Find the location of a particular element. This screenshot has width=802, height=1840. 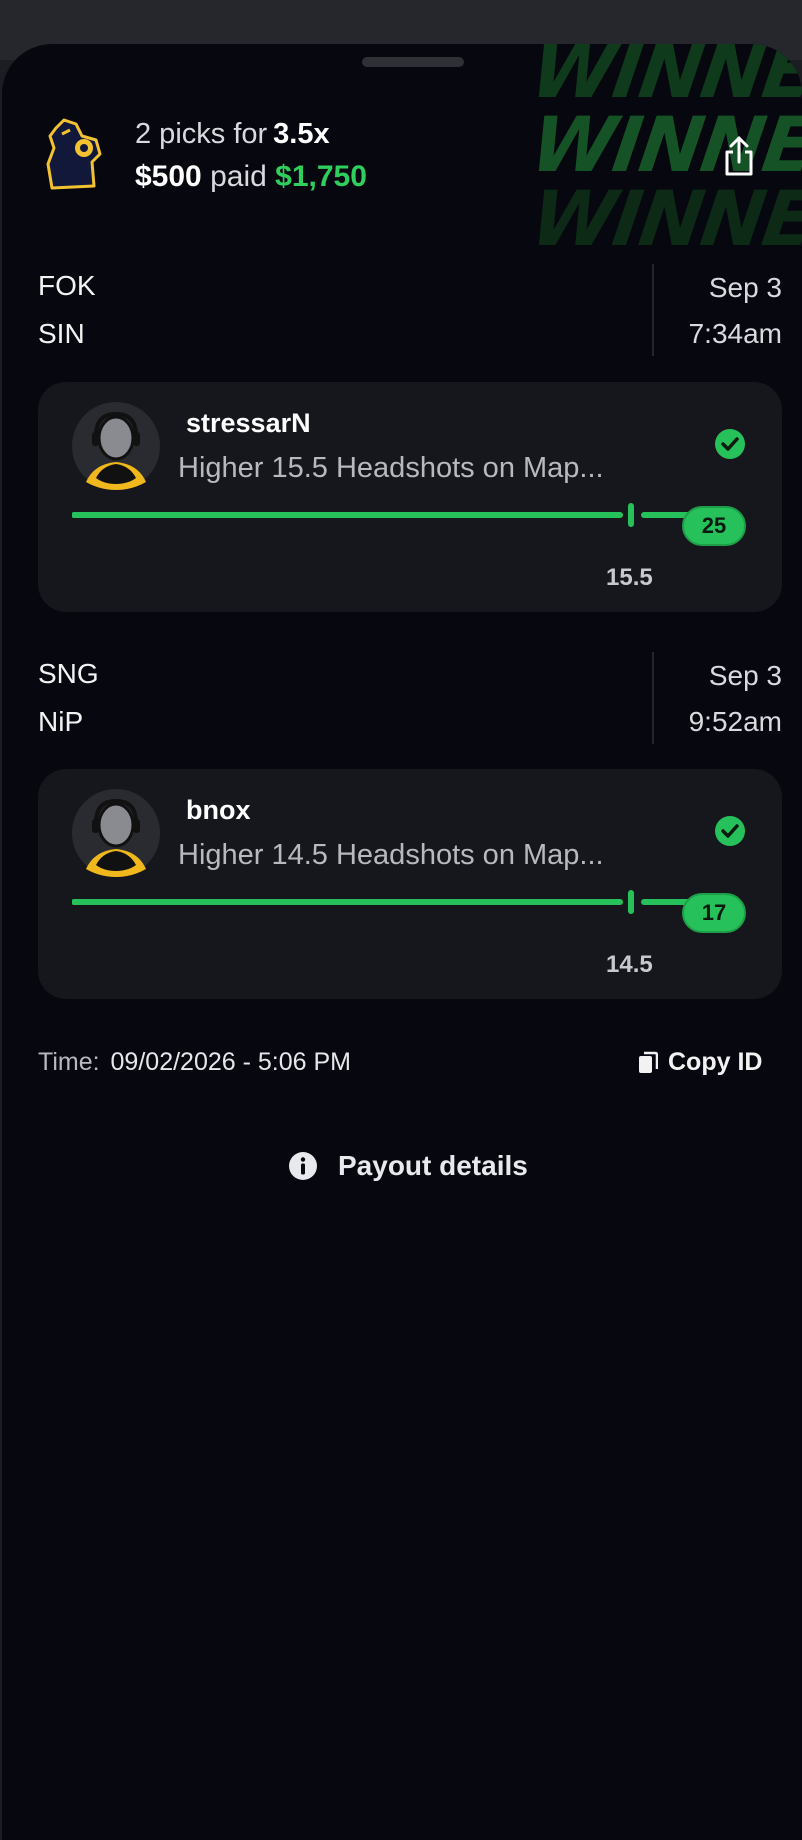

time-value: 09/02/2026 - 5:06 PM is located at coordinates (230, 1062).